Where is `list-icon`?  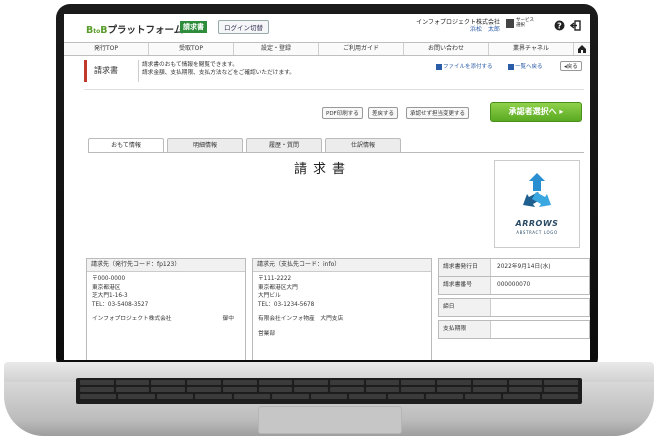 list-icon is located at coordinates (511, 66).